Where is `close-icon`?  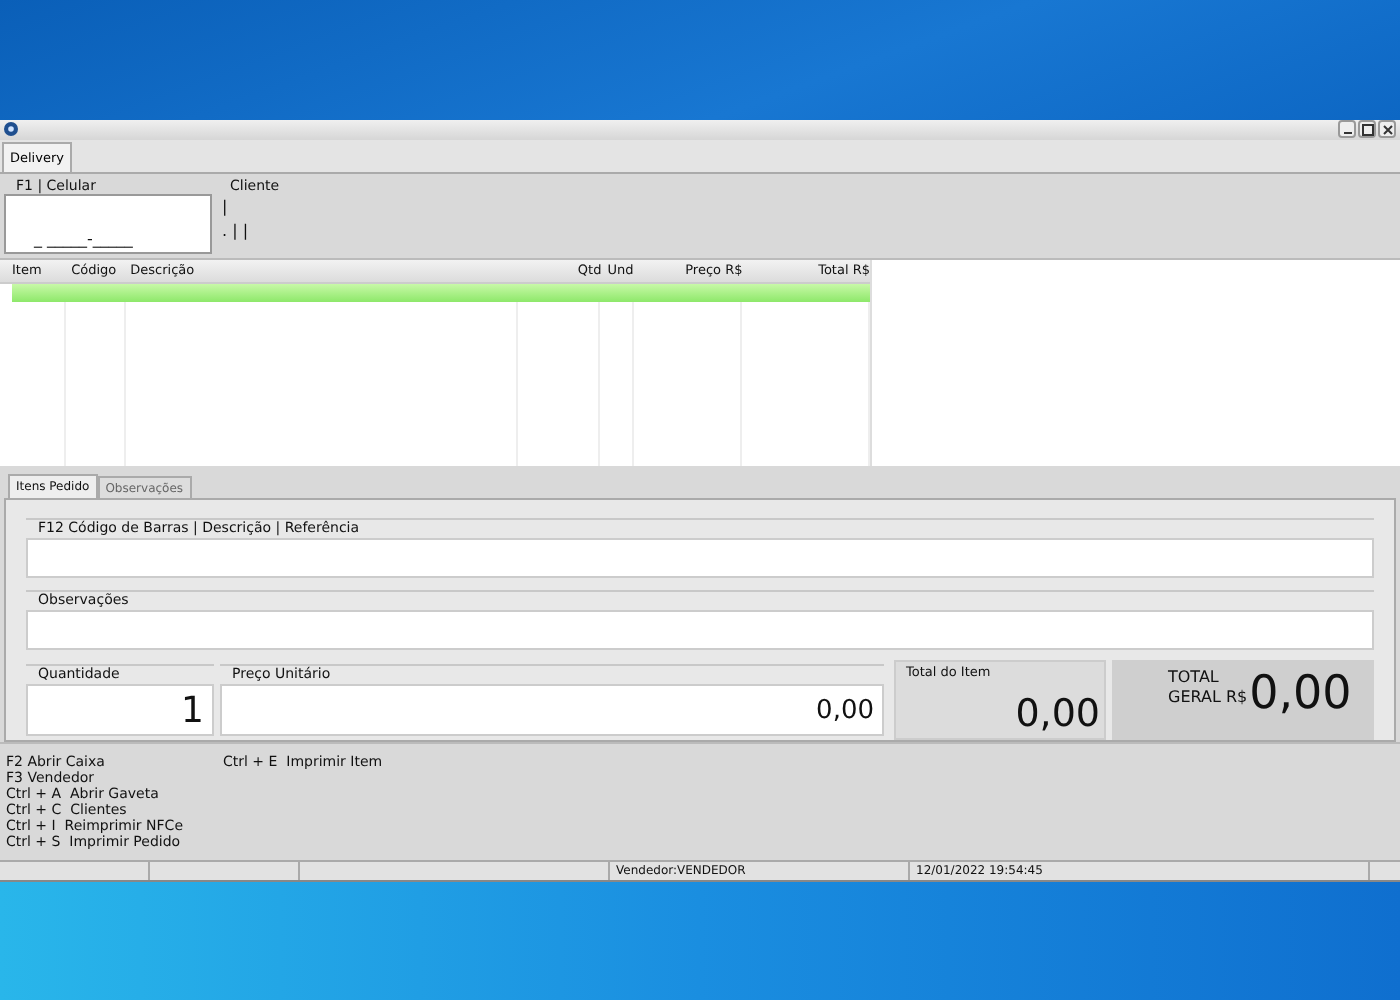 close-icon is located at coordinates (1387, 129).